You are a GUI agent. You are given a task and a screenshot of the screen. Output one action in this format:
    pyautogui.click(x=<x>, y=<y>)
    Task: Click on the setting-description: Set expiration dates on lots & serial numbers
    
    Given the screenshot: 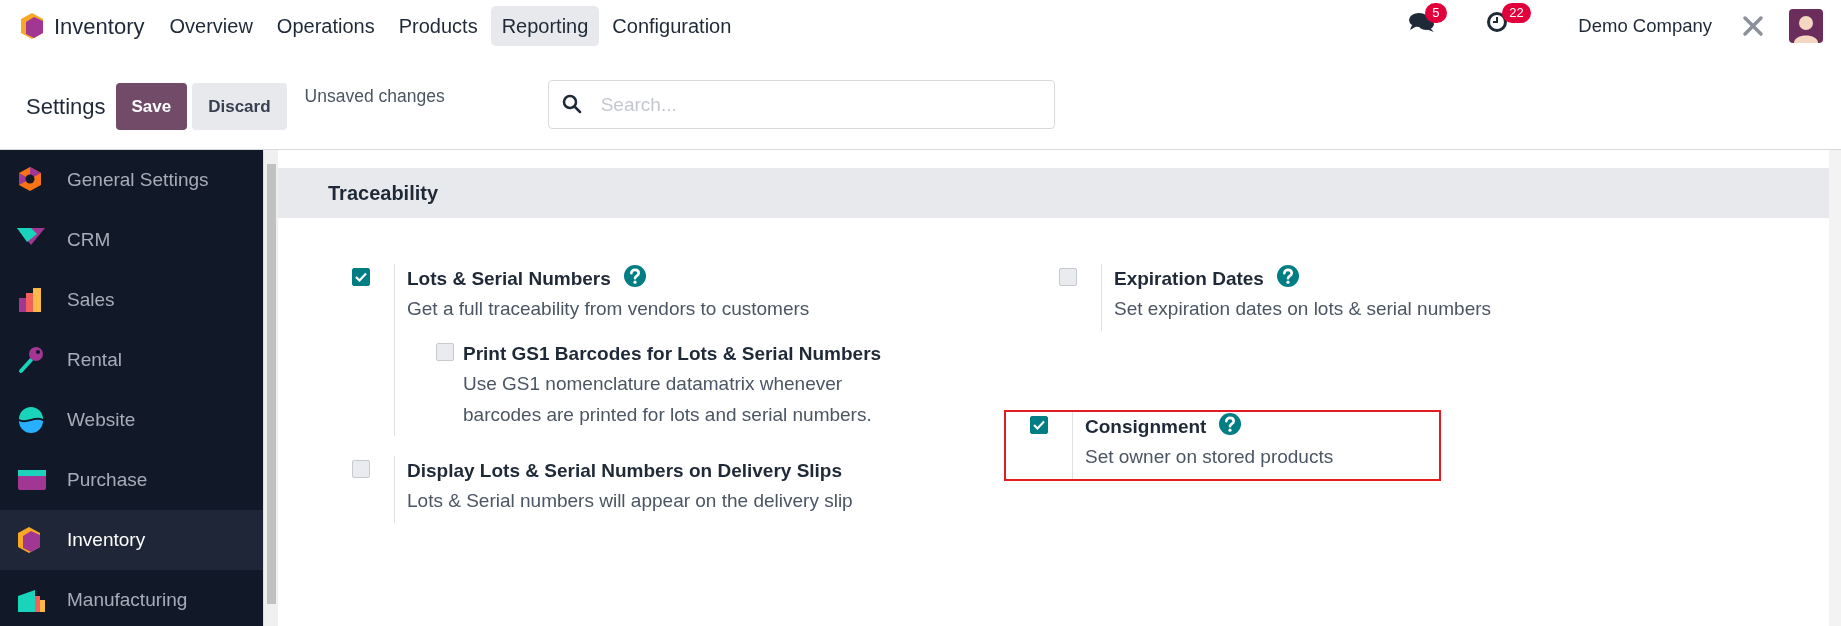 What is the action you would take?
    pyautogui.click(x=1303, y=309)
    